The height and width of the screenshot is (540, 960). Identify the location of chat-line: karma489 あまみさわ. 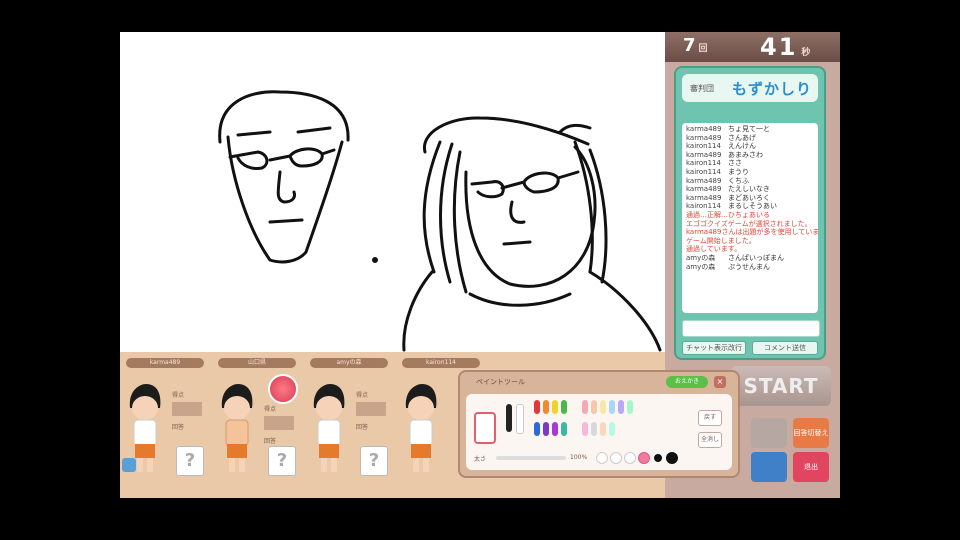
(724, 154).